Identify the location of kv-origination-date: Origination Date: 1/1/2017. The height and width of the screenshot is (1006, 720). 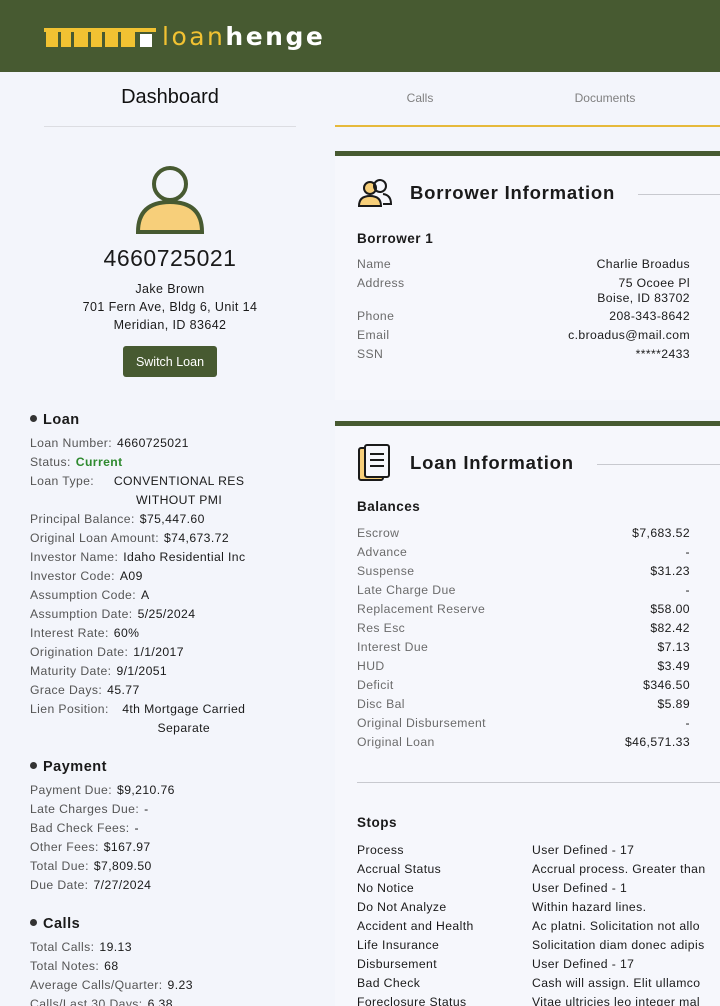
(107, 652).